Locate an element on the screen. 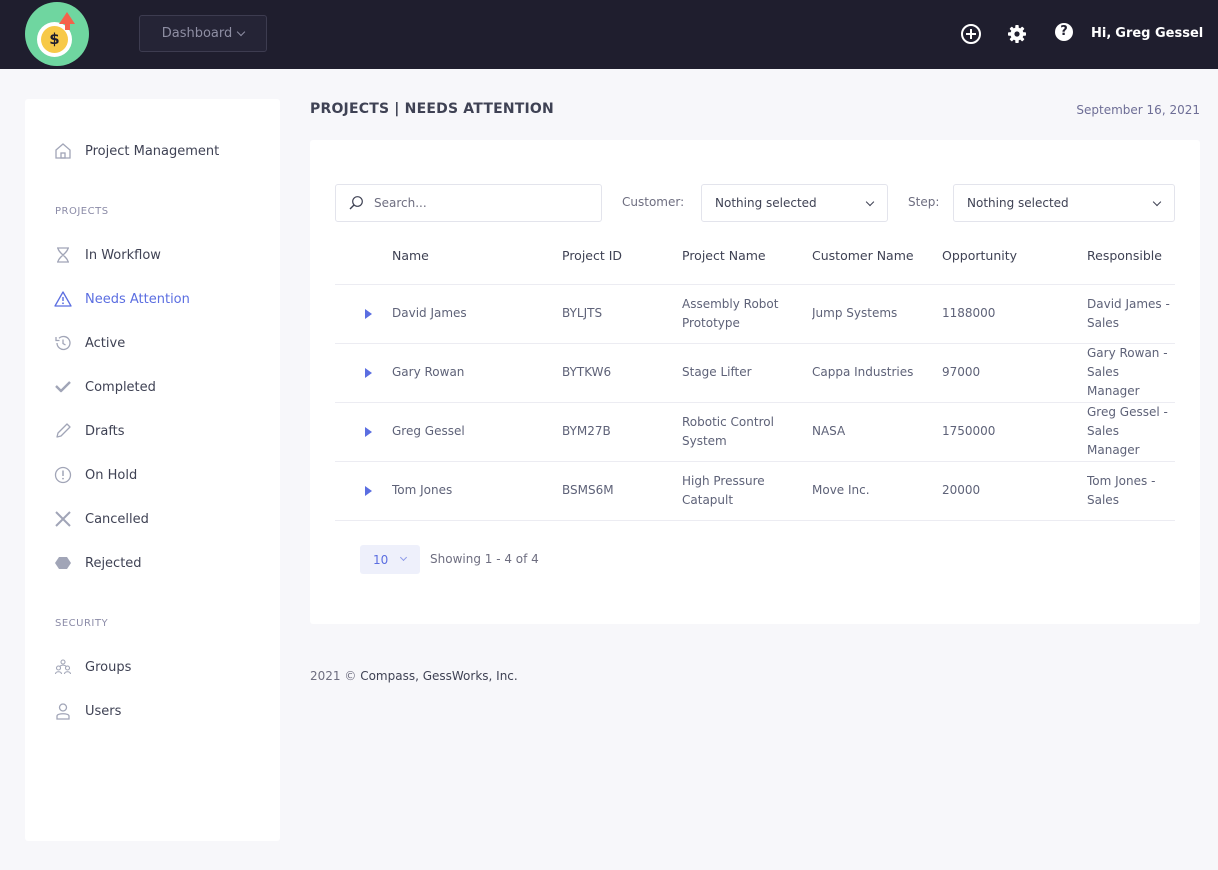  sidebar-item-groups: Groups is located at coordinates (92, 667).